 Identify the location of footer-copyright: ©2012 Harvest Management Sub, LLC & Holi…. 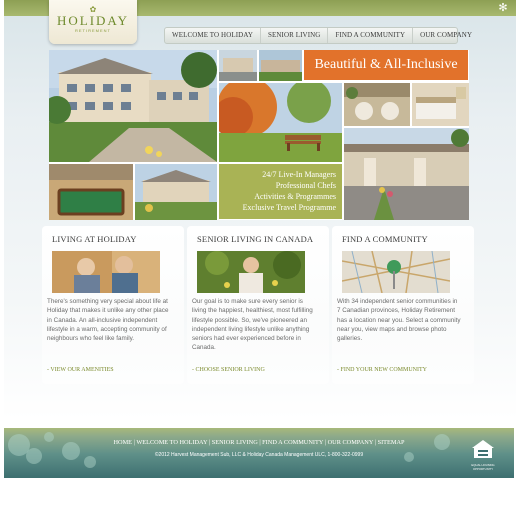
(259, 455).